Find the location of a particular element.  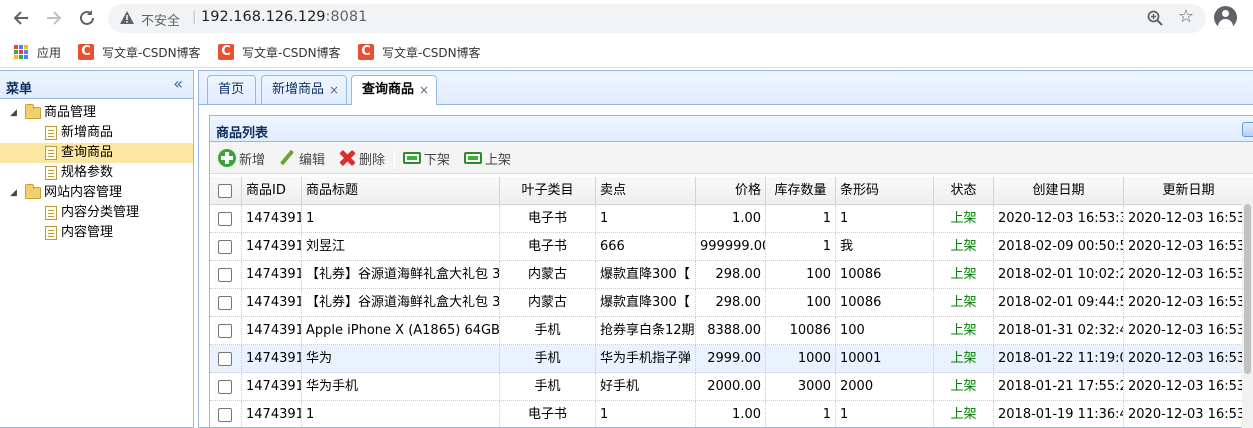

column-header-title: 商品标题 is located at coordinates (401, 191).